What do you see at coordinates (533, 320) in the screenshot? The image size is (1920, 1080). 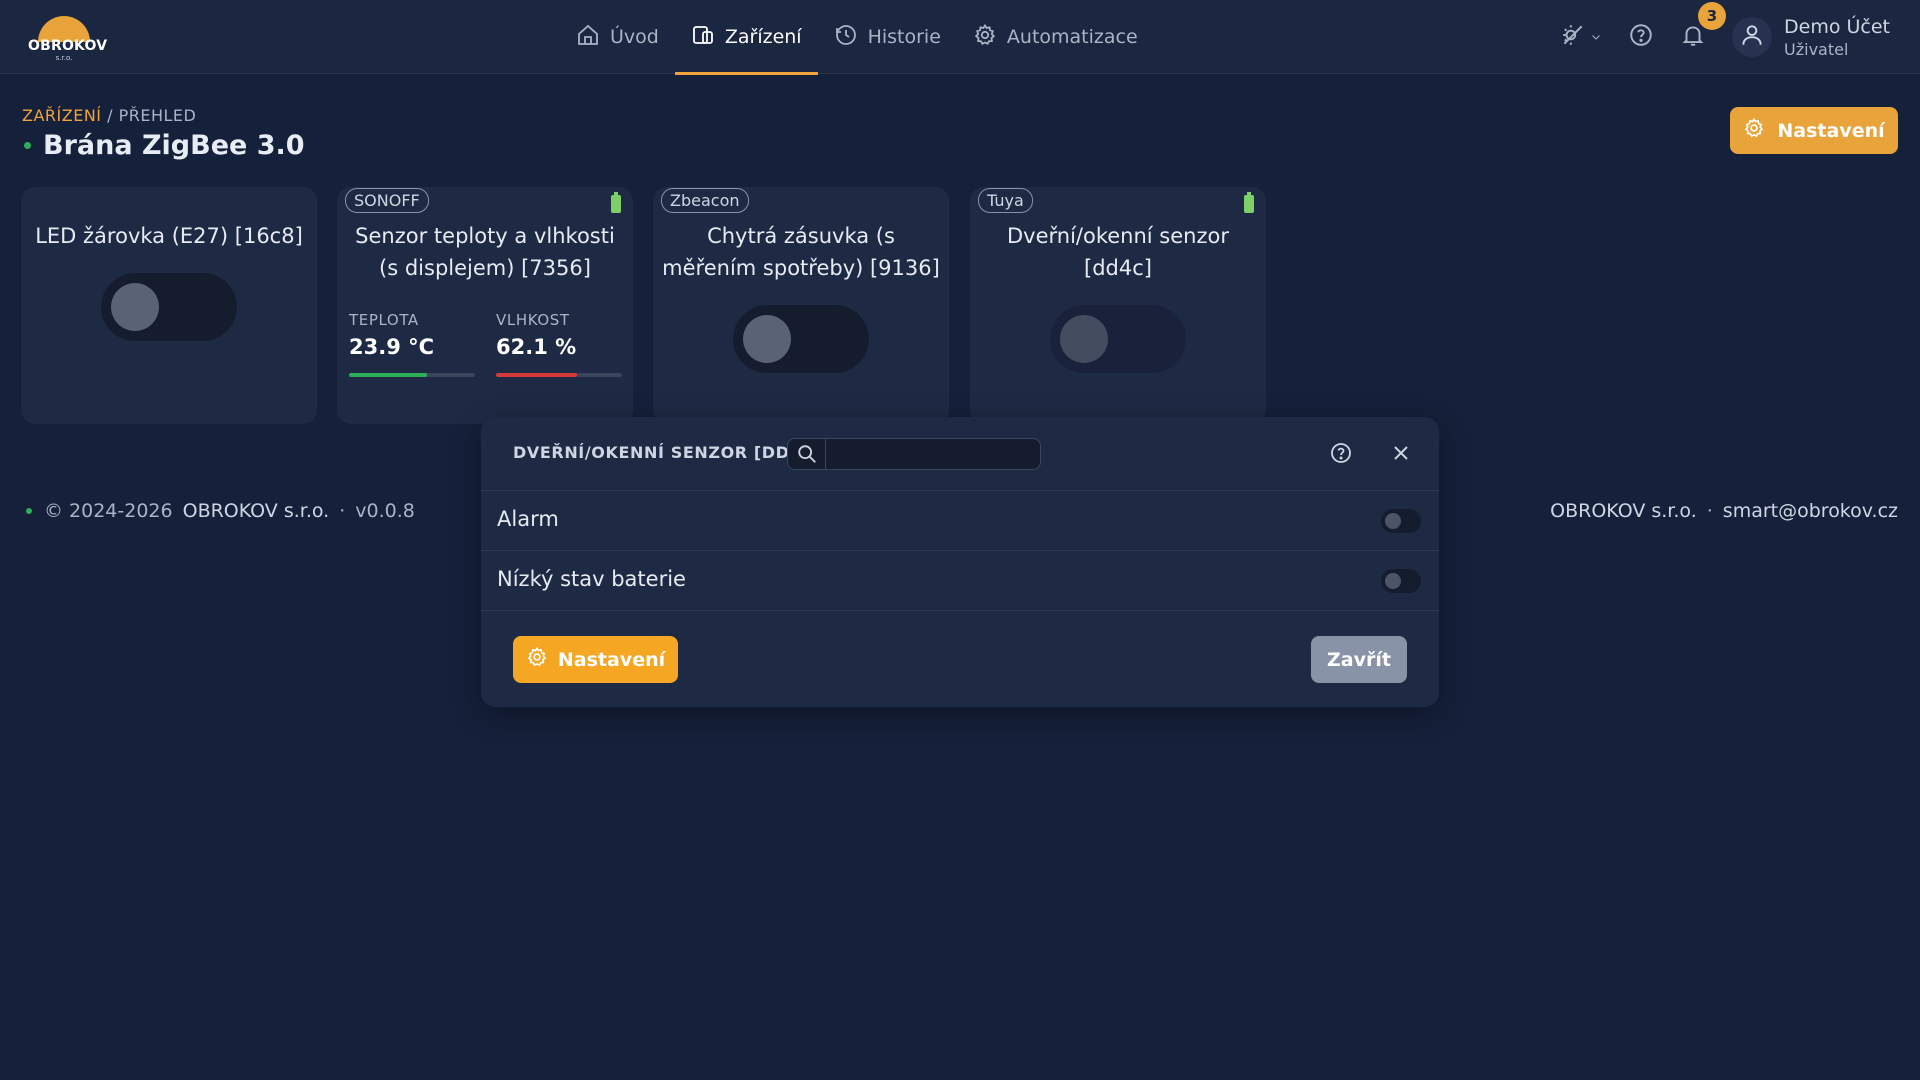 I see `metric-label: VLHKOST` at bounding box center [533, 320].